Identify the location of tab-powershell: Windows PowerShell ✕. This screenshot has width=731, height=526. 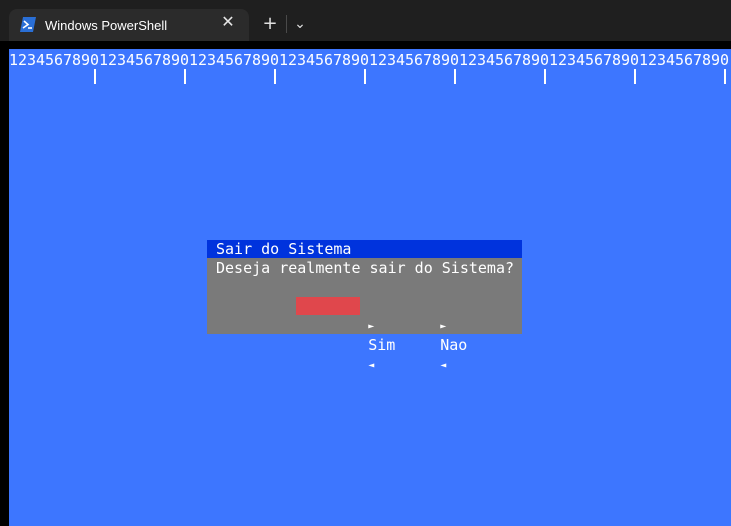
(129, 25).